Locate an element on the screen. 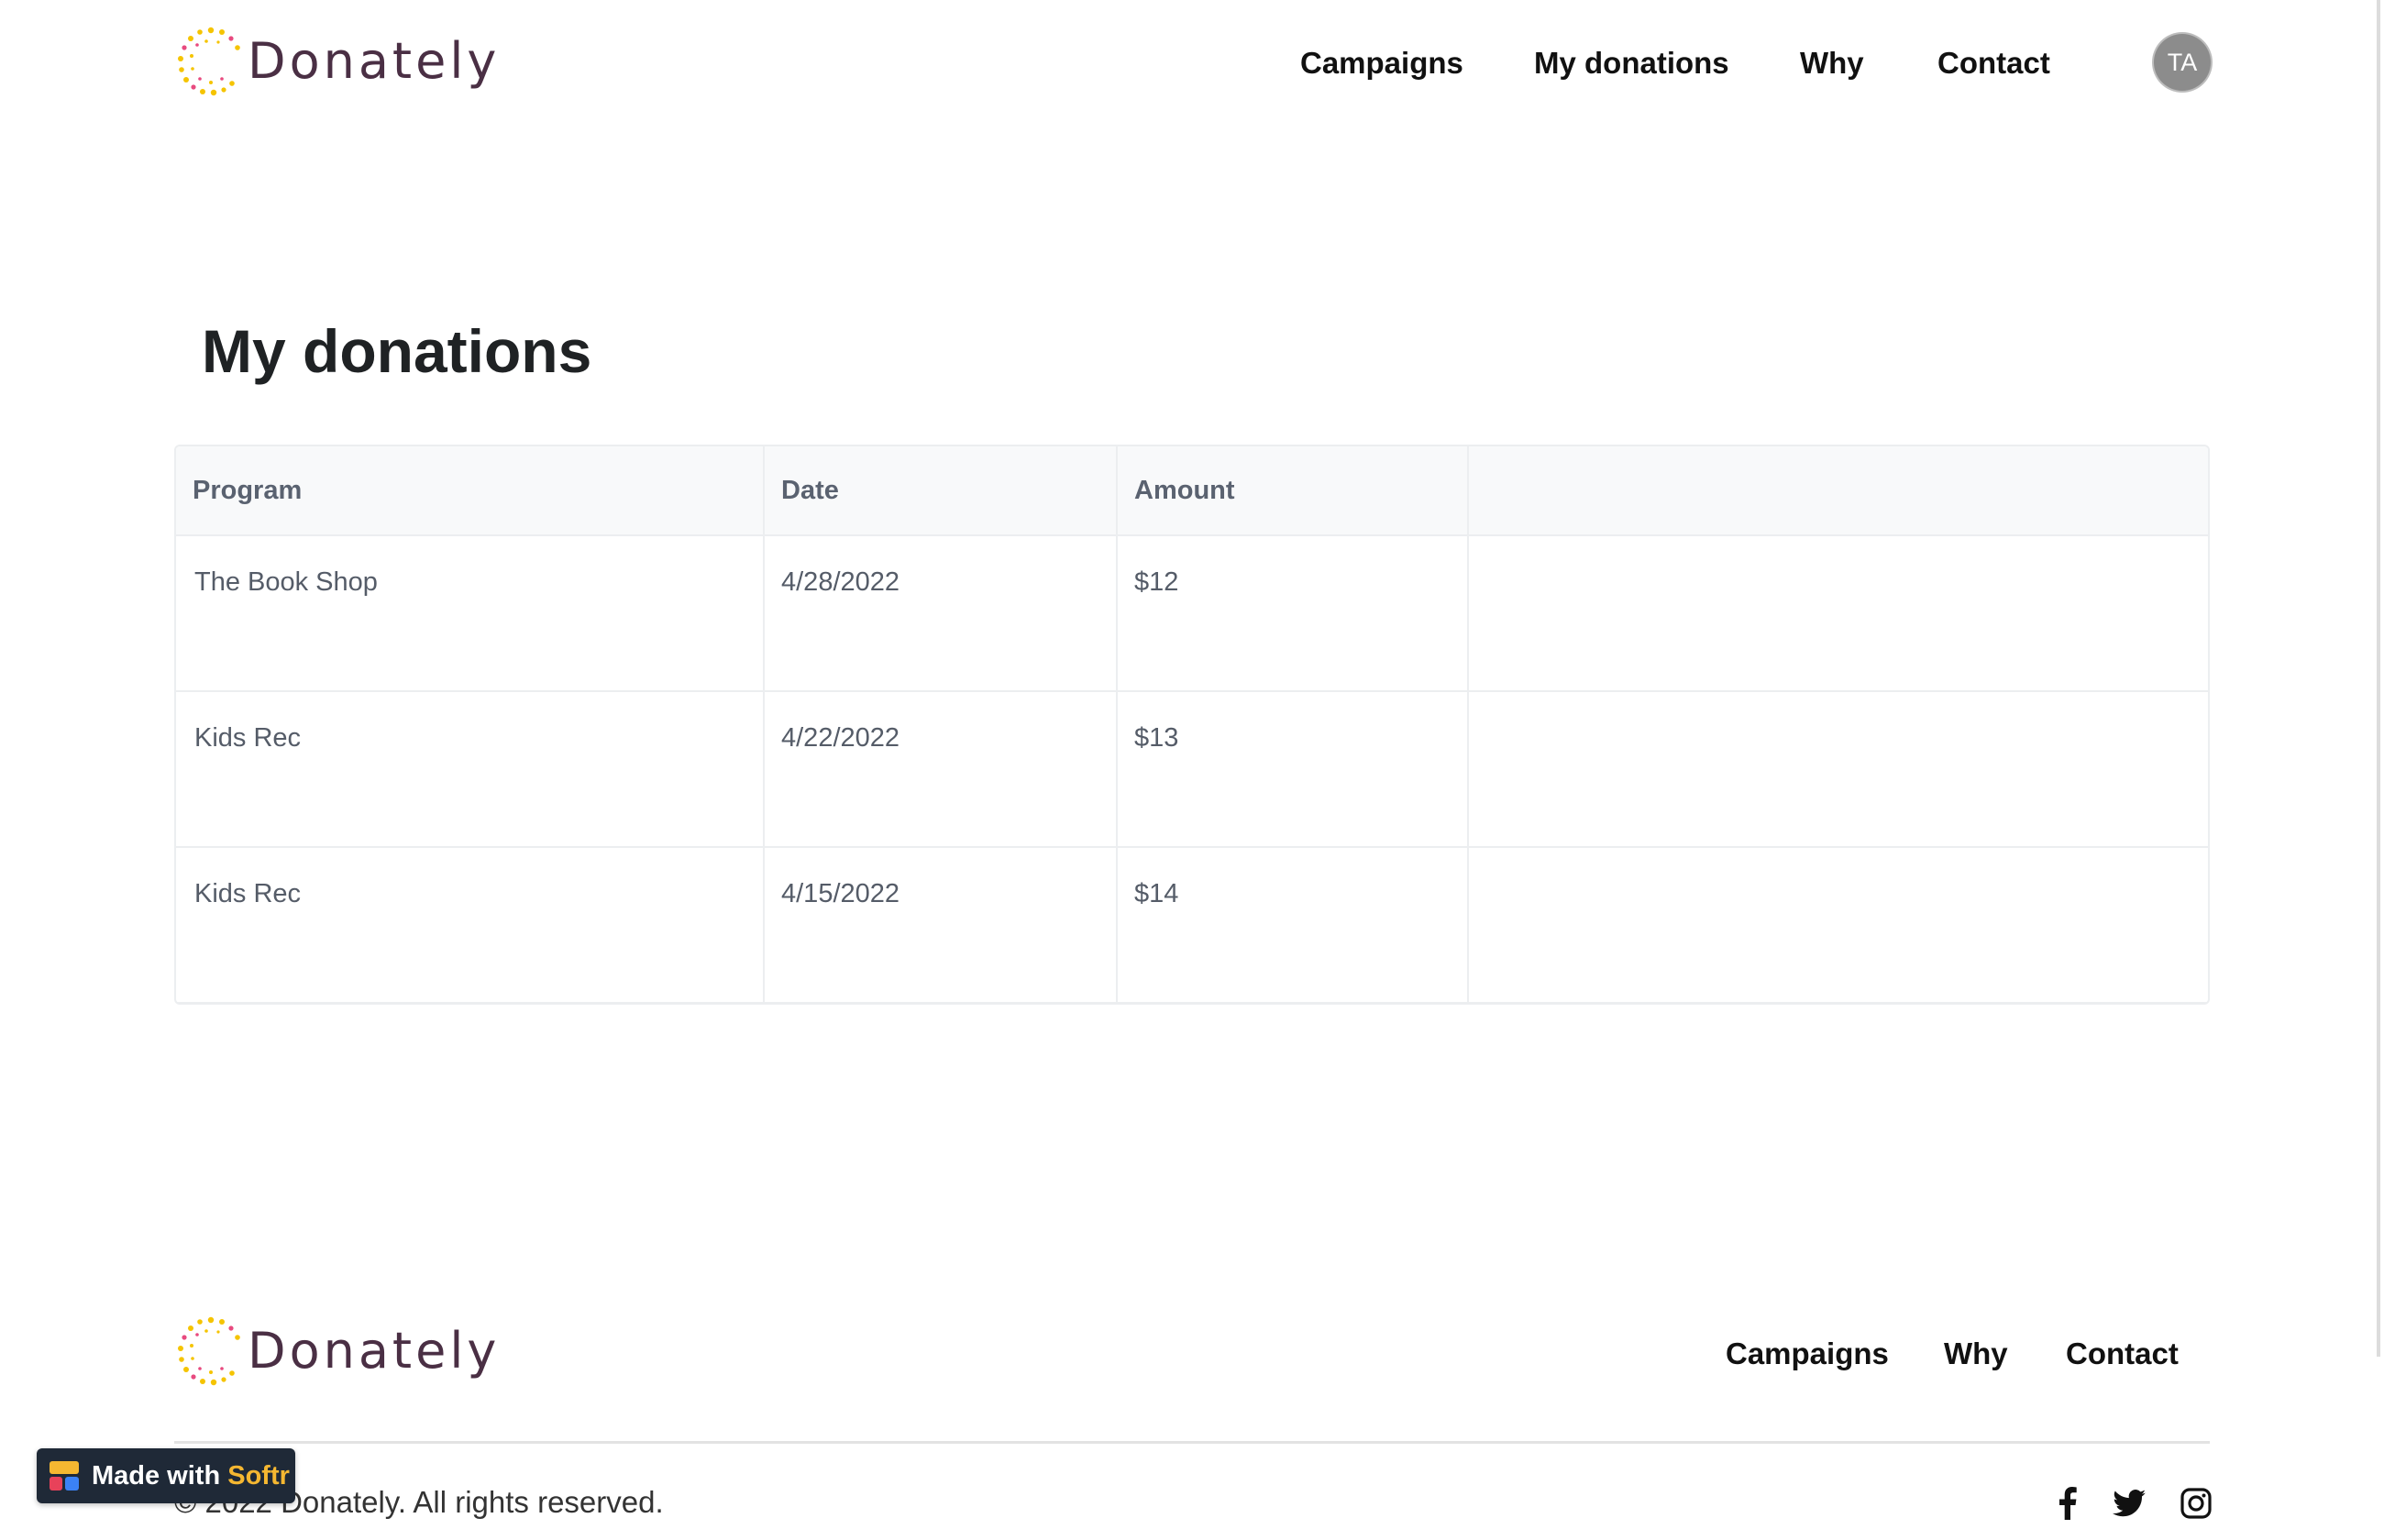  cell-date: 4/22/2022 is located at coordinates (840, 738).